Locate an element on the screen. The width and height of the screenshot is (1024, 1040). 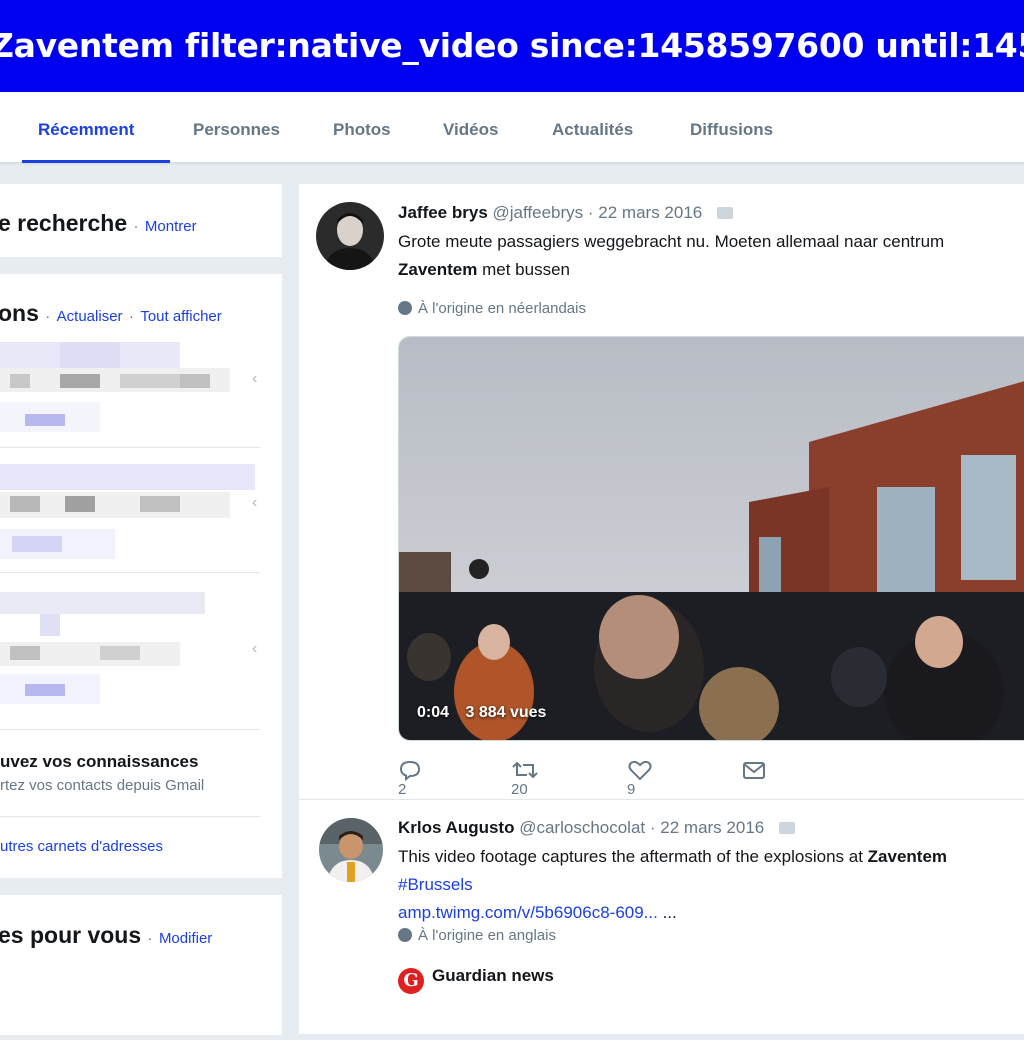
other-address-books-link: utres carnets d'adresses is located at coordinates (81, 846).